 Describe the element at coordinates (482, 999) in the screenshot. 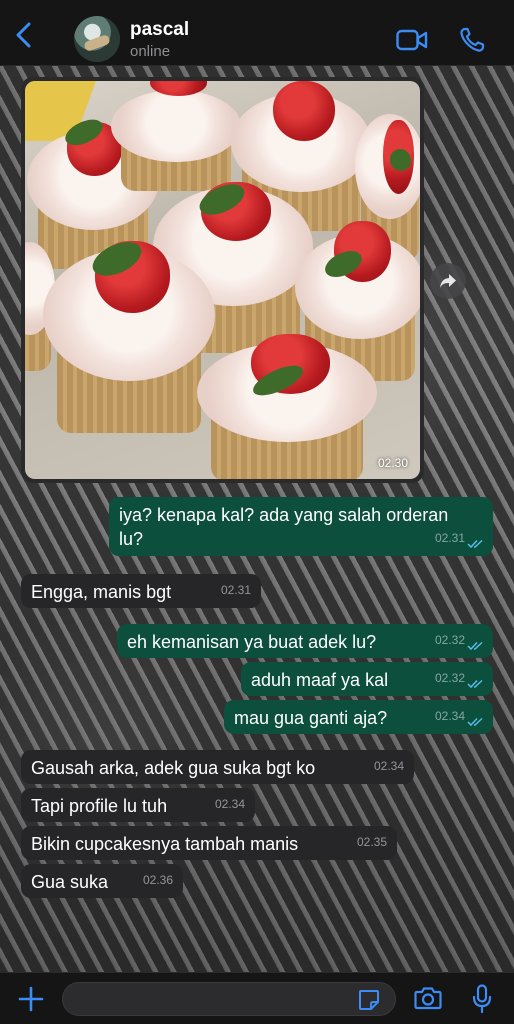

I see `microphone-icon` at that location.